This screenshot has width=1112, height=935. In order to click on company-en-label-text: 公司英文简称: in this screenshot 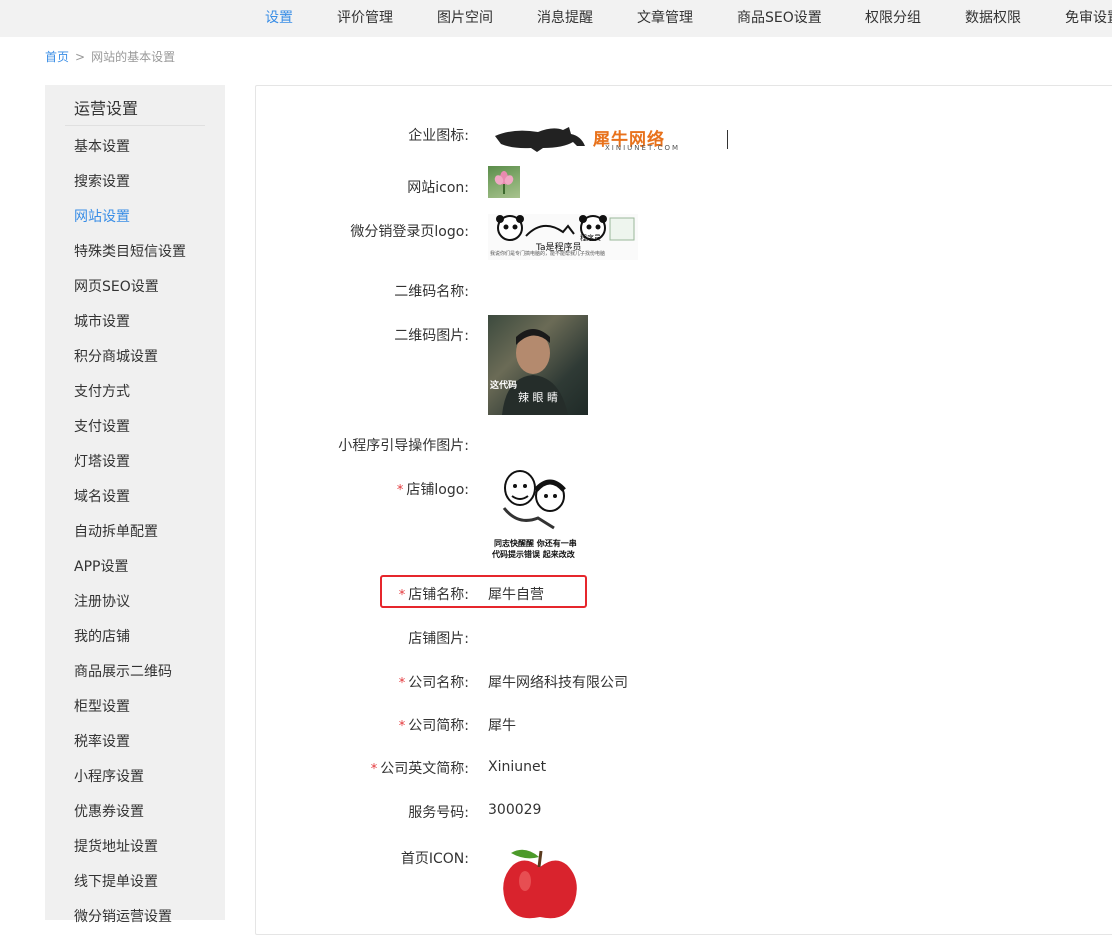, I will do `click(424, 769)`.